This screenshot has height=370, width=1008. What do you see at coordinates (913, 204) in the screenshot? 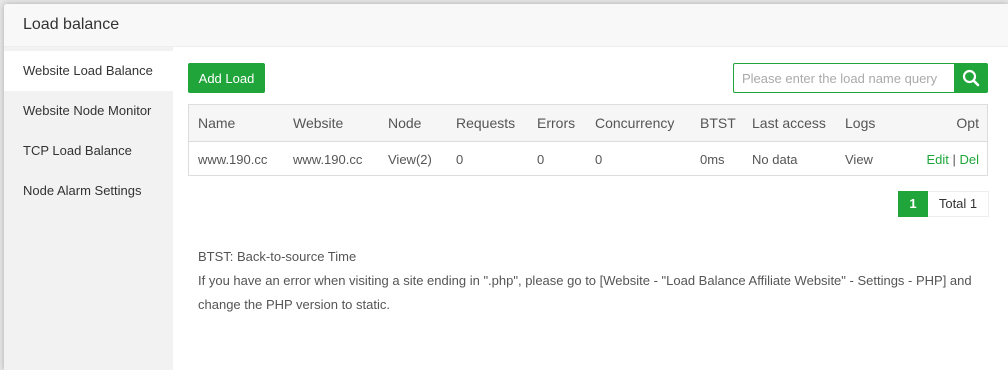
I see `page-number-current: 1` at bounding box center [913, 204].